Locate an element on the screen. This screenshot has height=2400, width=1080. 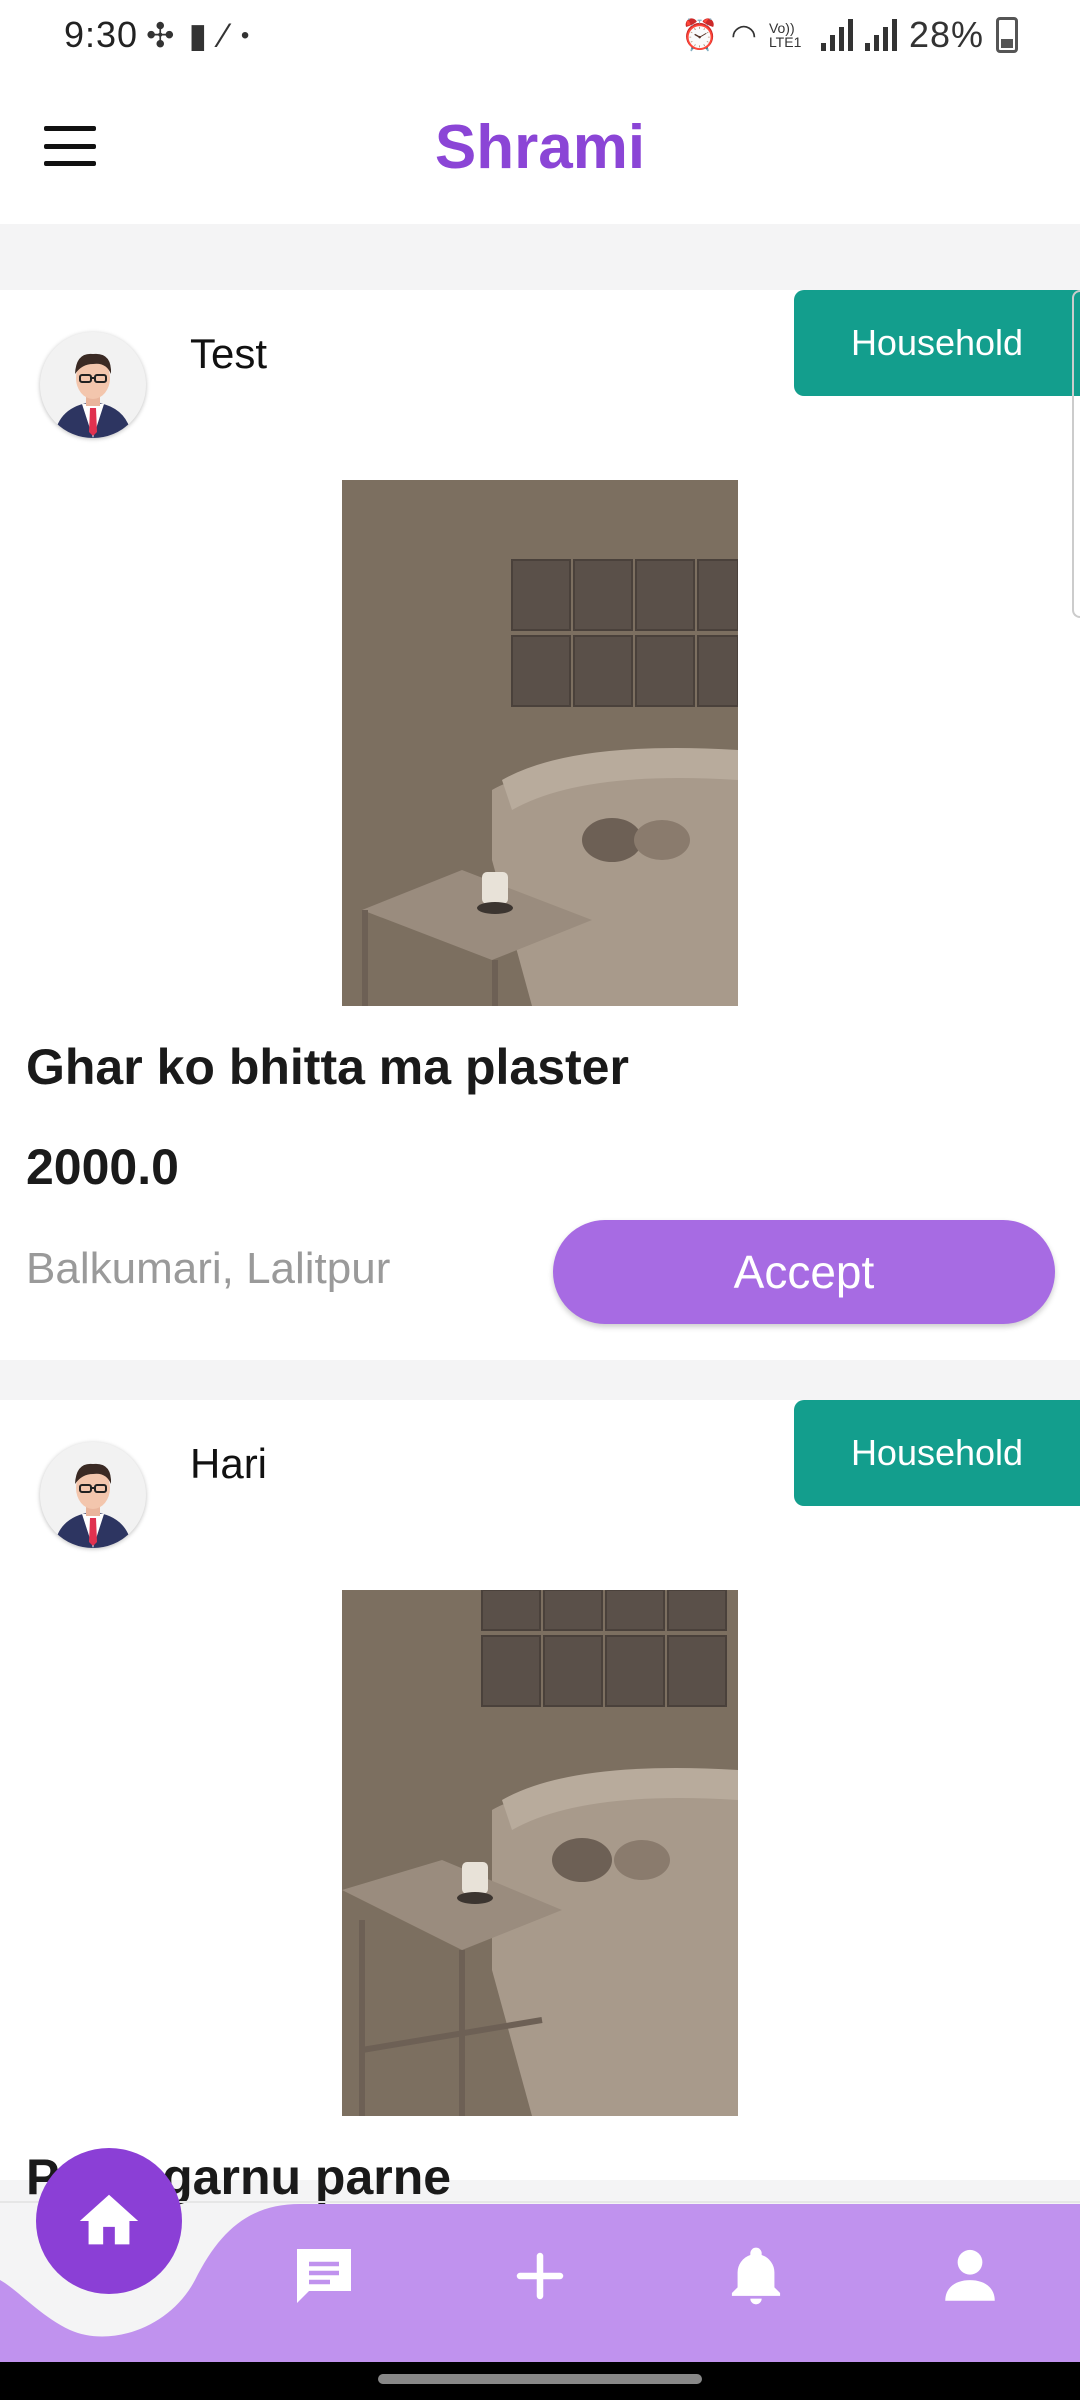
volte-label: Vo)) LTE1 is located at coordinates (785, 35).